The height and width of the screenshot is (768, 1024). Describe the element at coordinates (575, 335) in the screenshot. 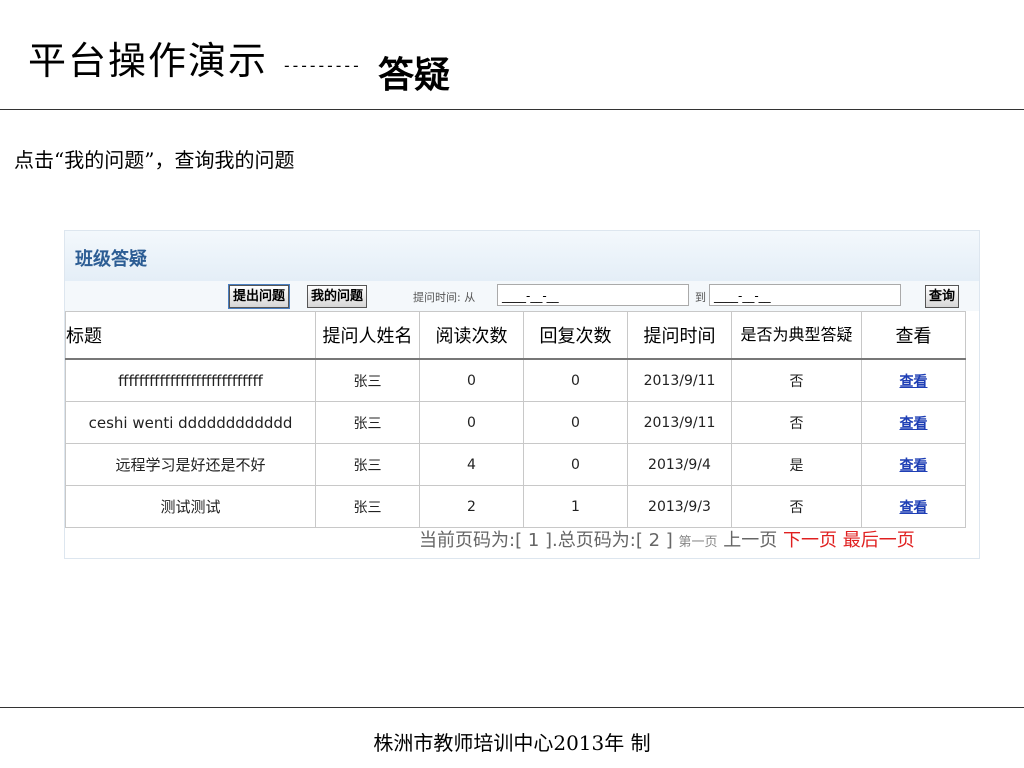

I see `header-replies: 回复次数` at that location.